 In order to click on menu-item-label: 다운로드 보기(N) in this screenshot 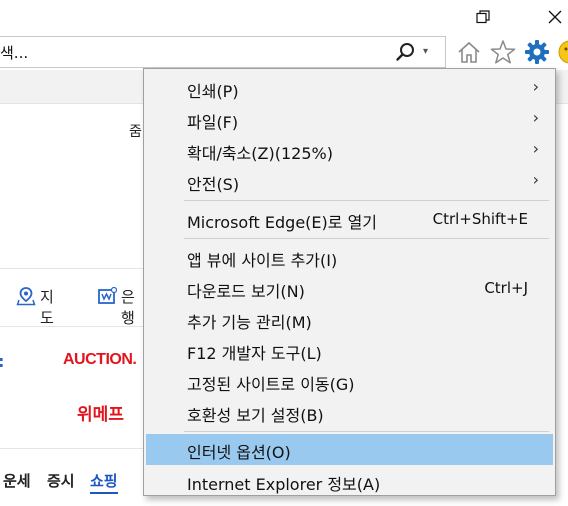, I will do `click(246, 291)`.